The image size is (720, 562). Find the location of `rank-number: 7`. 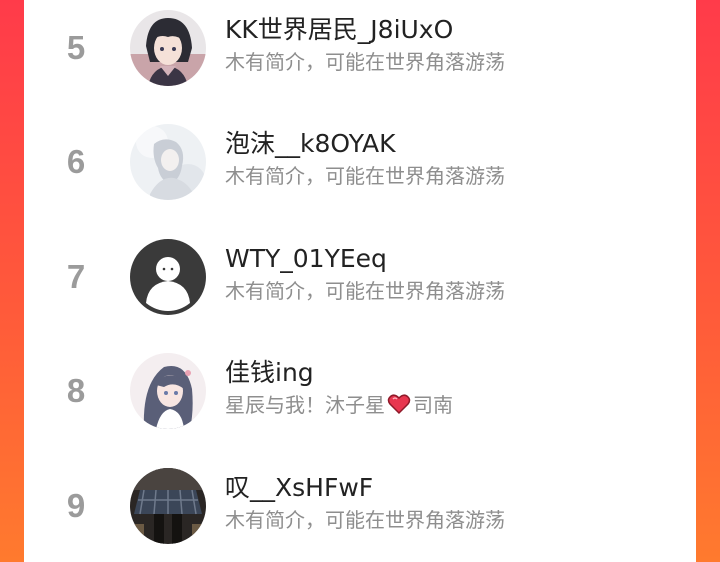

rank-number: 7 is located at coordinates (76, 276).